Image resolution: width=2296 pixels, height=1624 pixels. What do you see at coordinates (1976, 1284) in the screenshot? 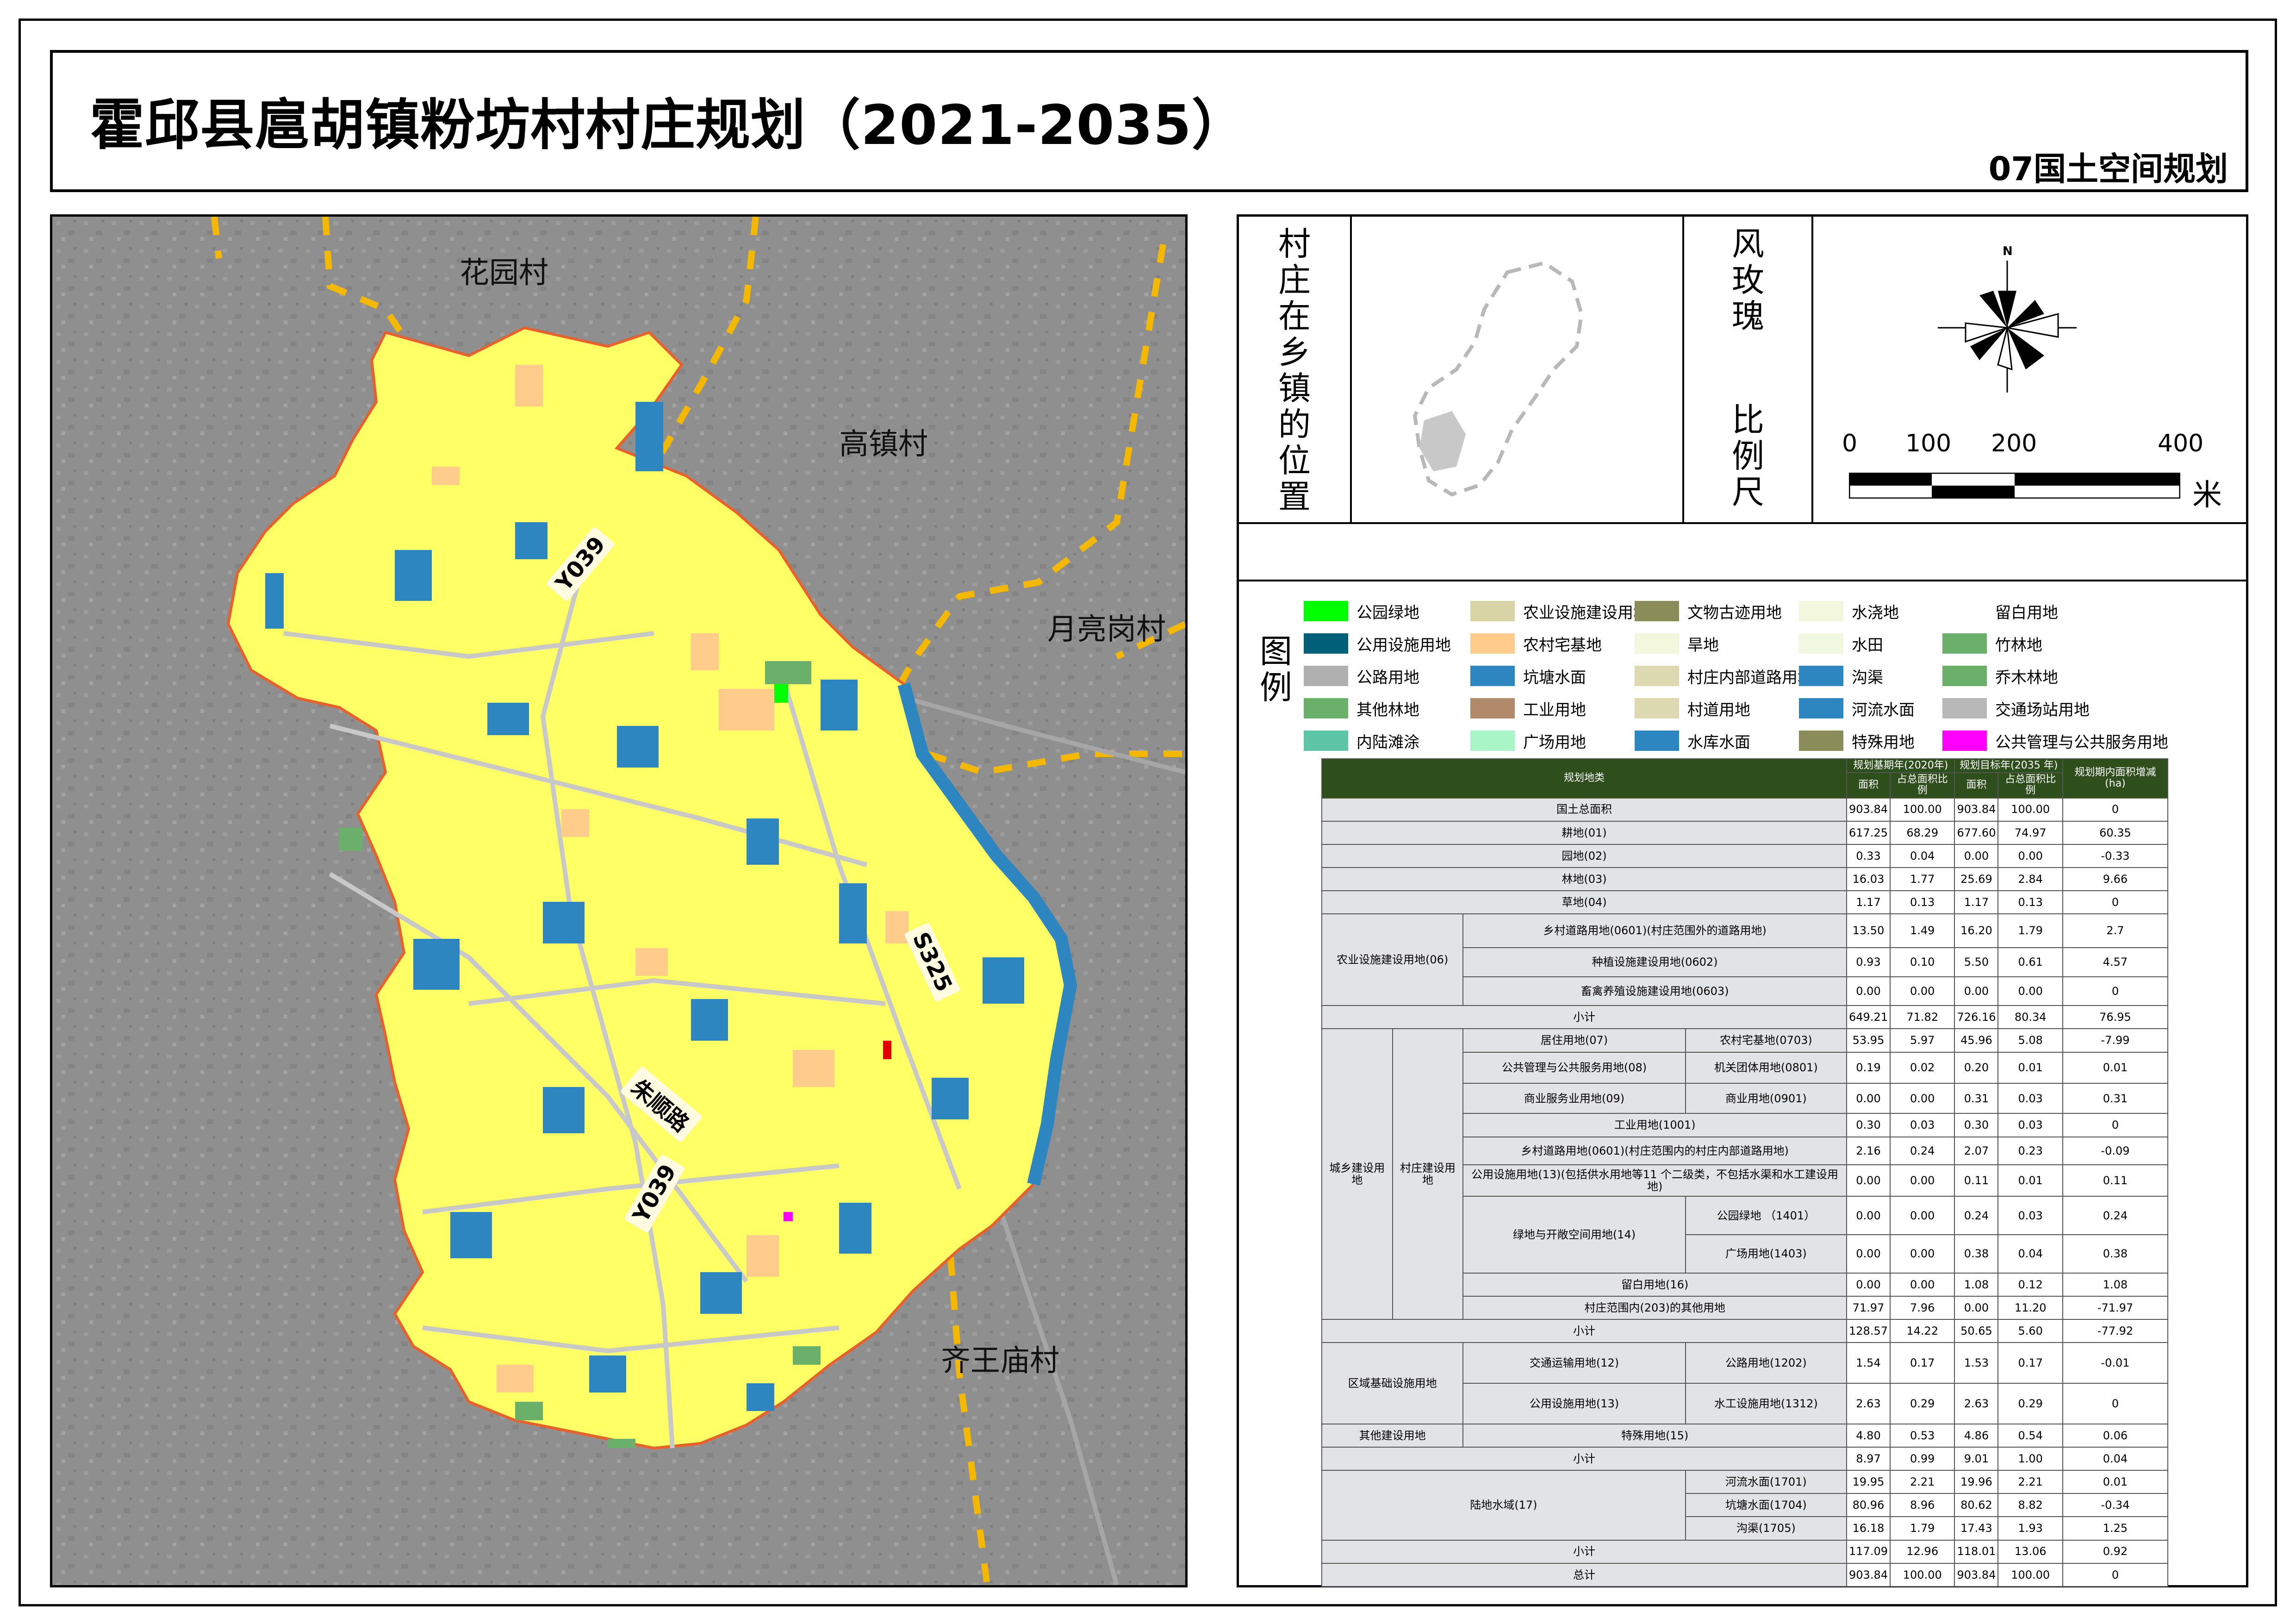
I see `table-cell: 1.08` at bounding box center [1976, 1284].